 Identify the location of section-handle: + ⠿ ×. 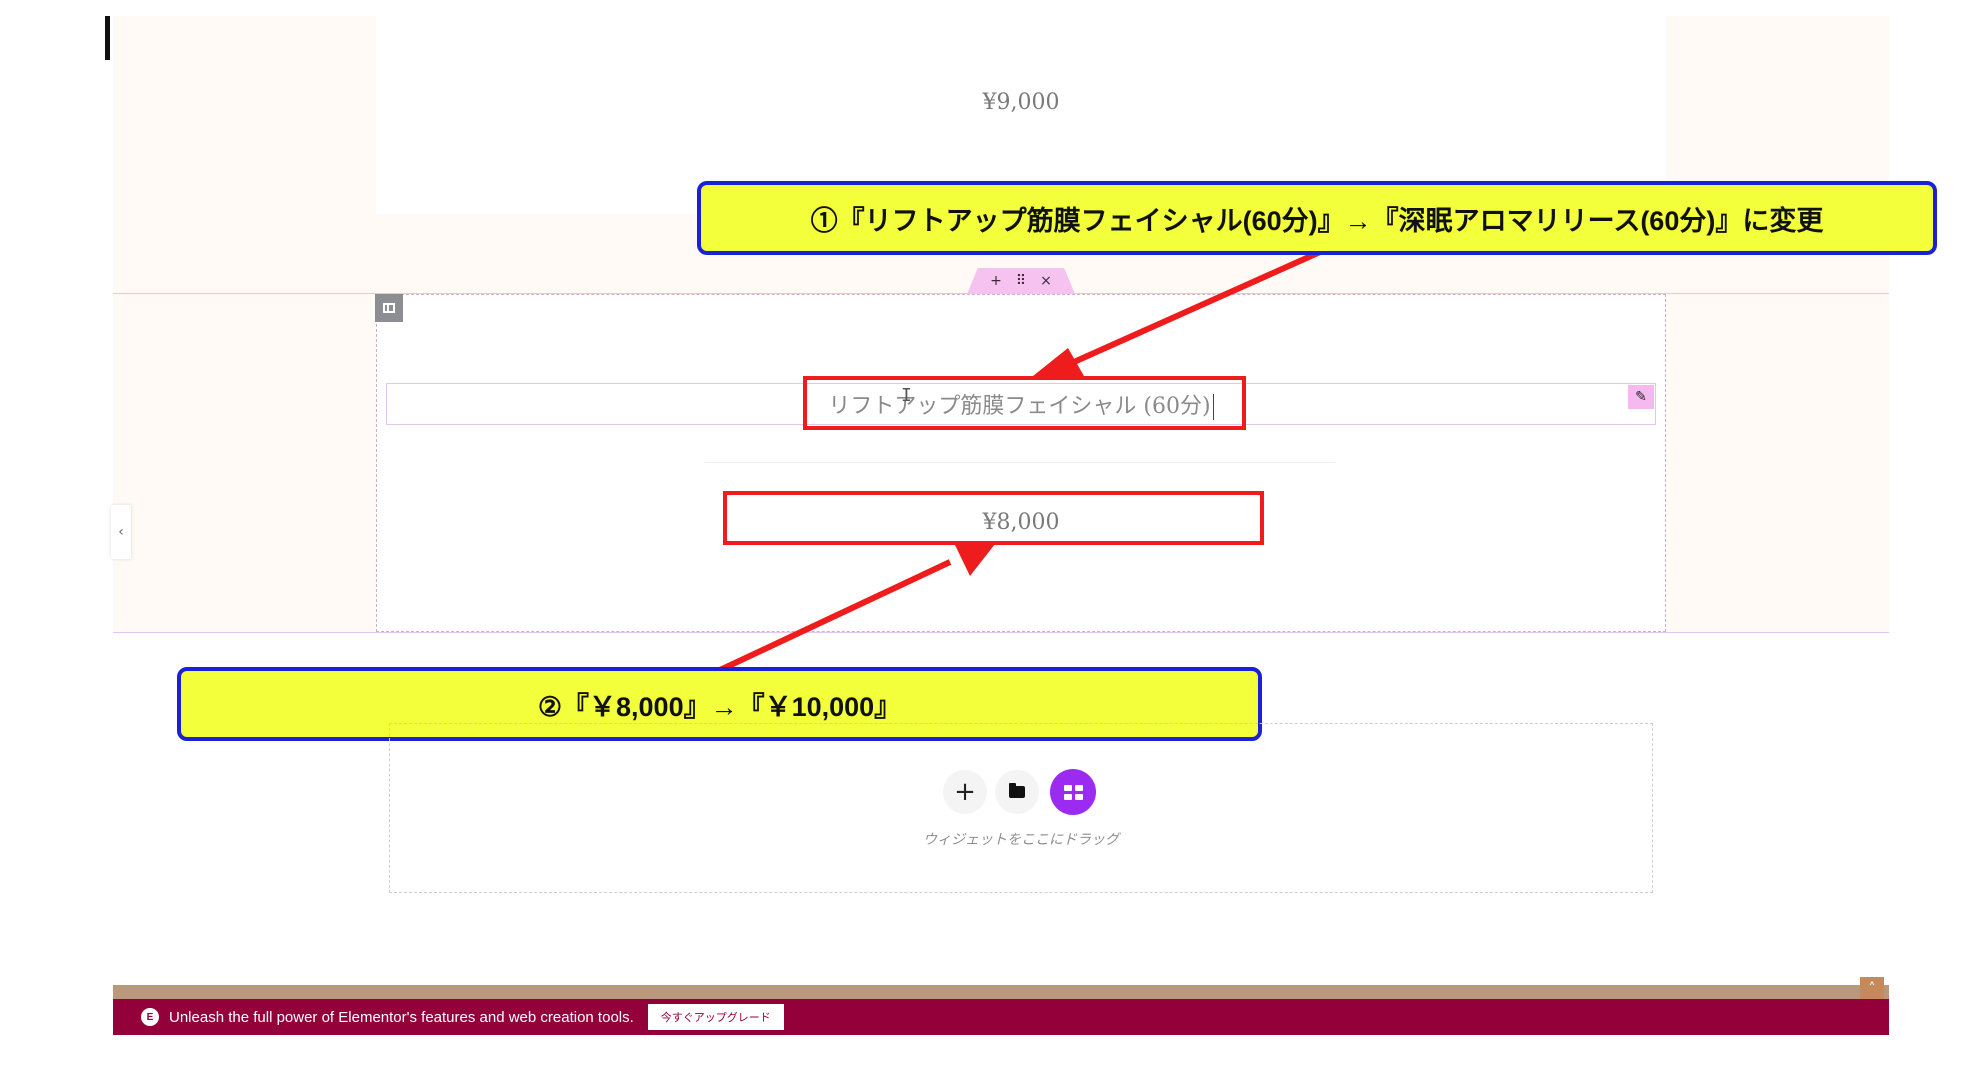
(1021, 281).